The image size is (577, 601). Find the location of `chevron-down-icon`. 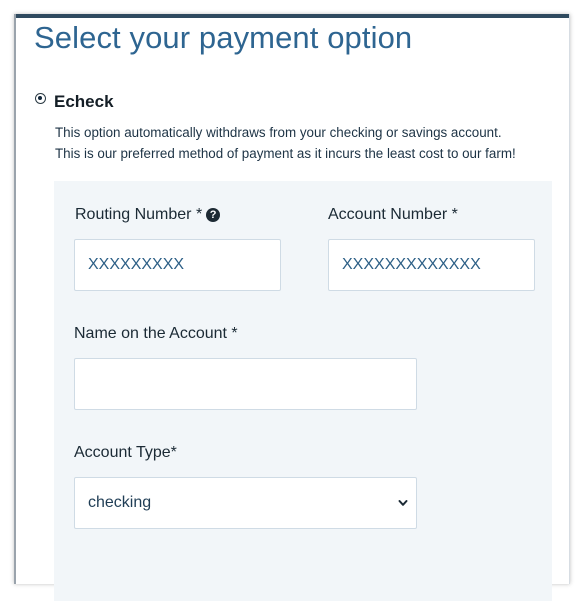

chevron-down-icon is located at coordinates (403, 503).